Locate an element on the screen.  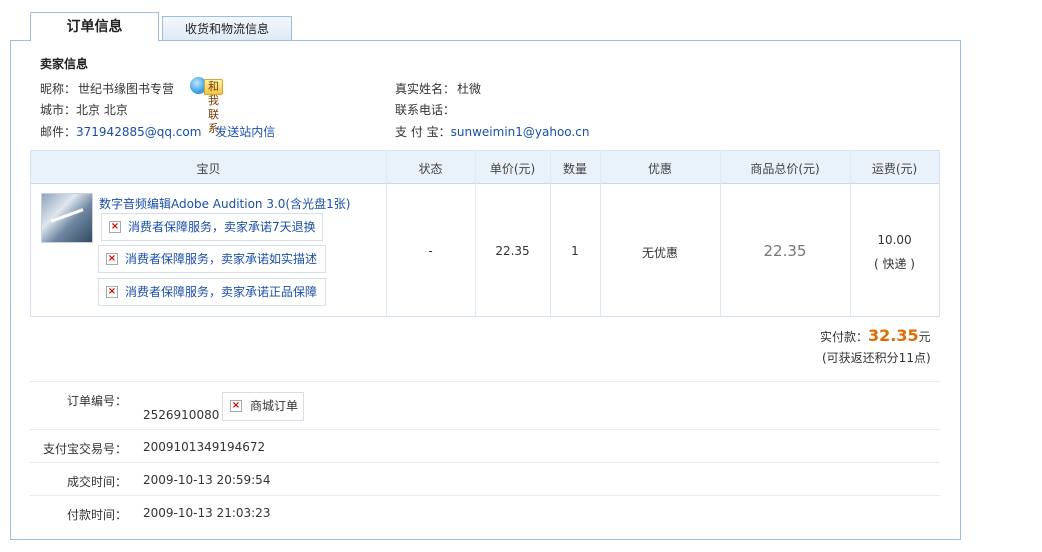
seller-city-row: 城市：北京 北京 is located at coordinates (84, 109).